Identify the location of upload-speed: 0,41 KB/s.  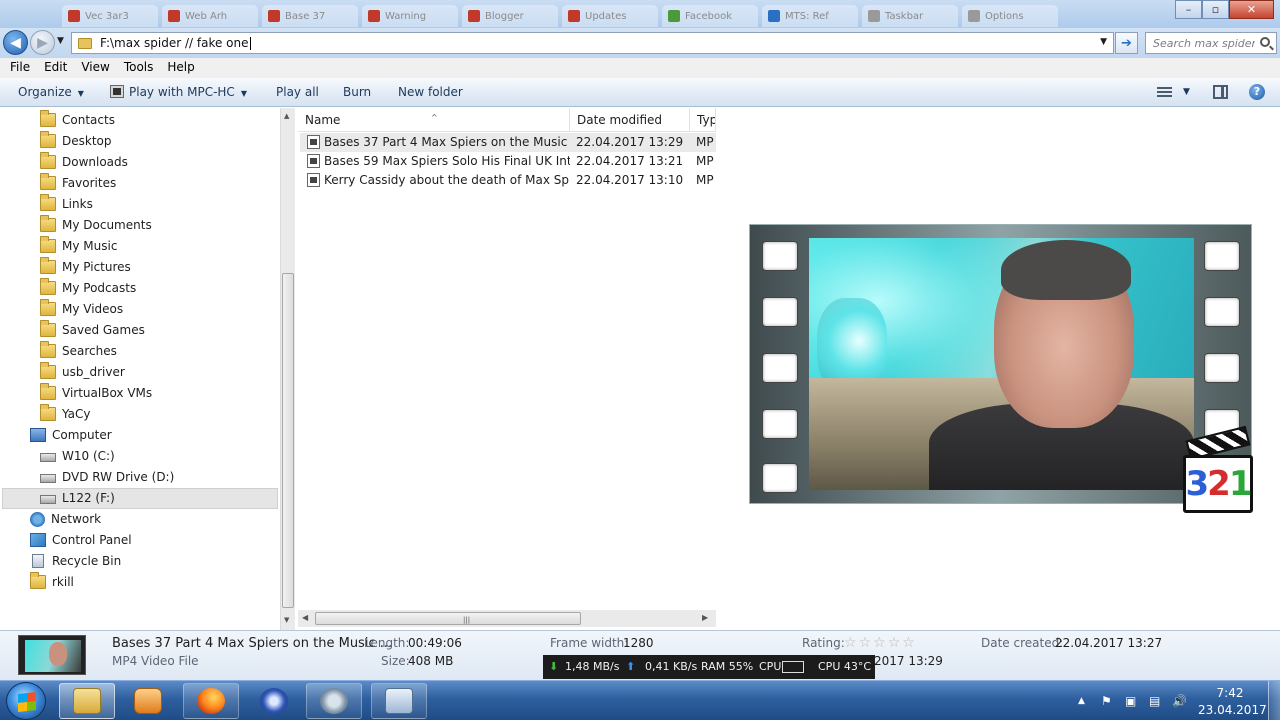
(671, 666).